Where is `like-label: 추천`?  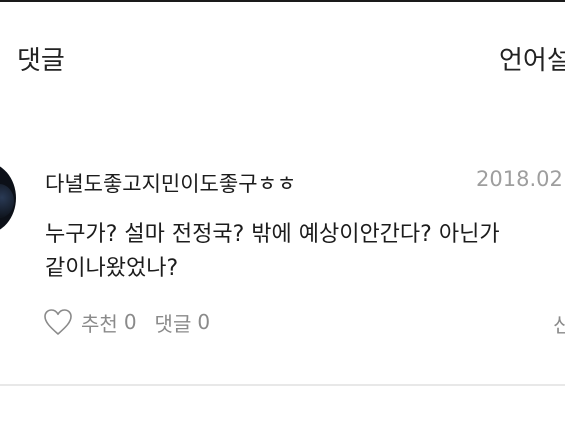 like-label: 추천 is located at coordinates (99, 322).